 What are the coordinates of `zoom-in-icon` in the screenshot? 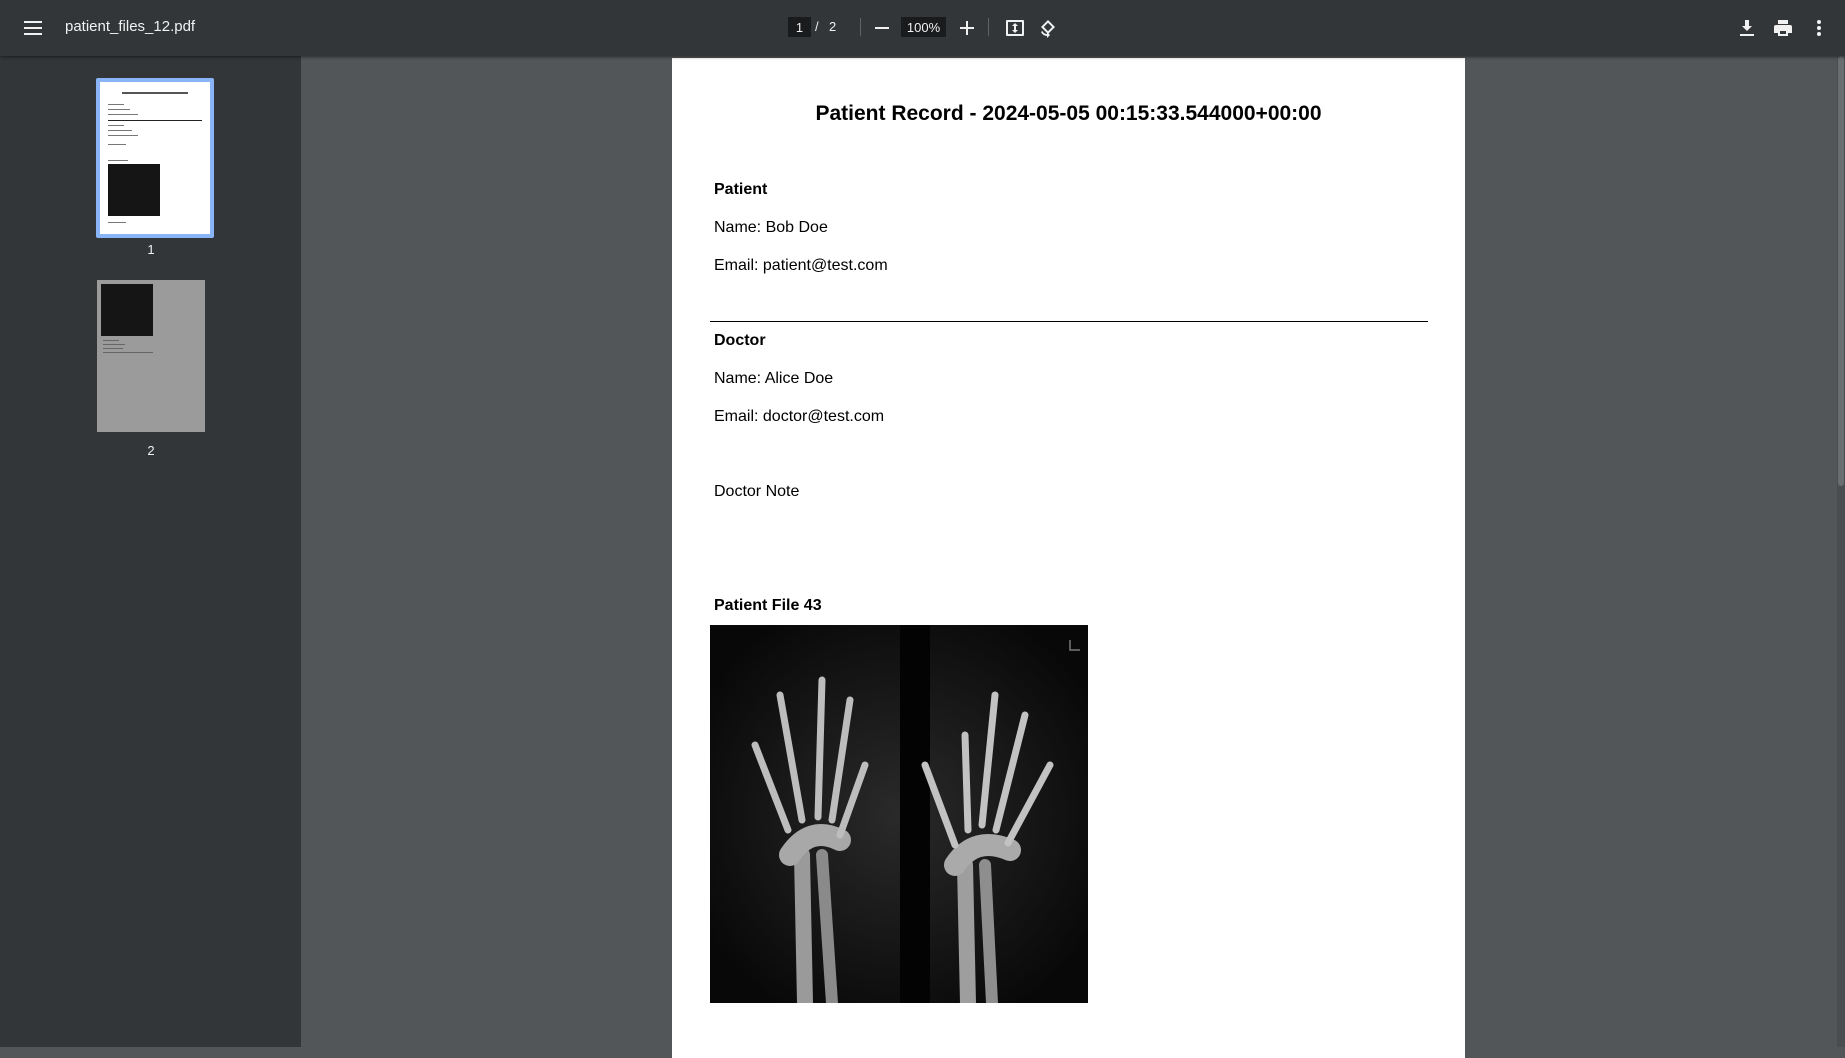 It's located at (967, 28).